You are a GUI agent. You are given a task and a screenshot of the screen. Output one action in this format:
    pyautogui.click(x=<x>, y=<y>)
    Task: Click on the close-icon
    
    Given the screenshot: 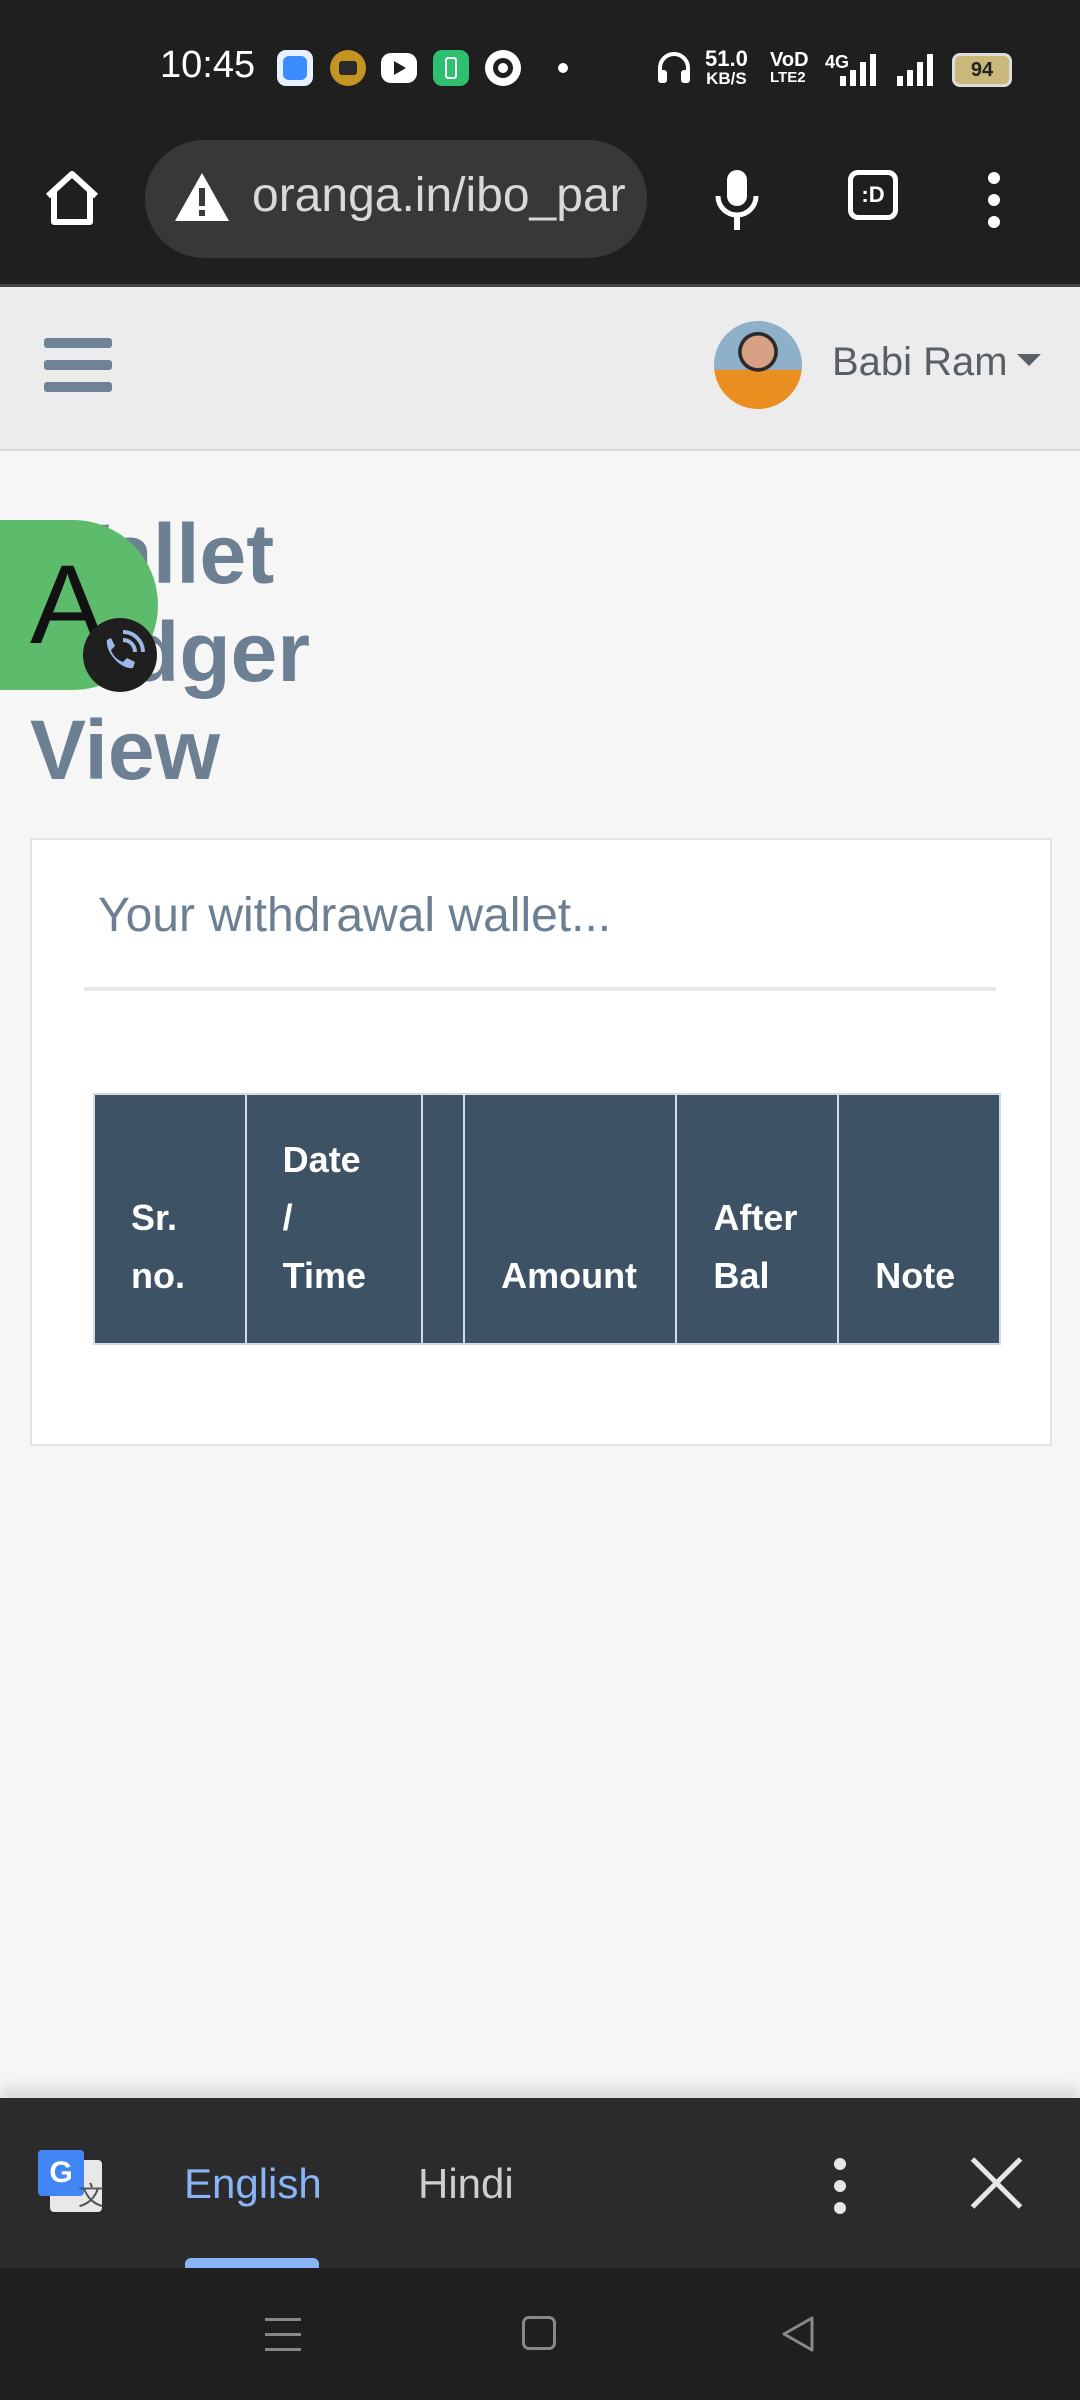 What is the action you would take?
    pyautogui.click(x=996, y=2183)
    